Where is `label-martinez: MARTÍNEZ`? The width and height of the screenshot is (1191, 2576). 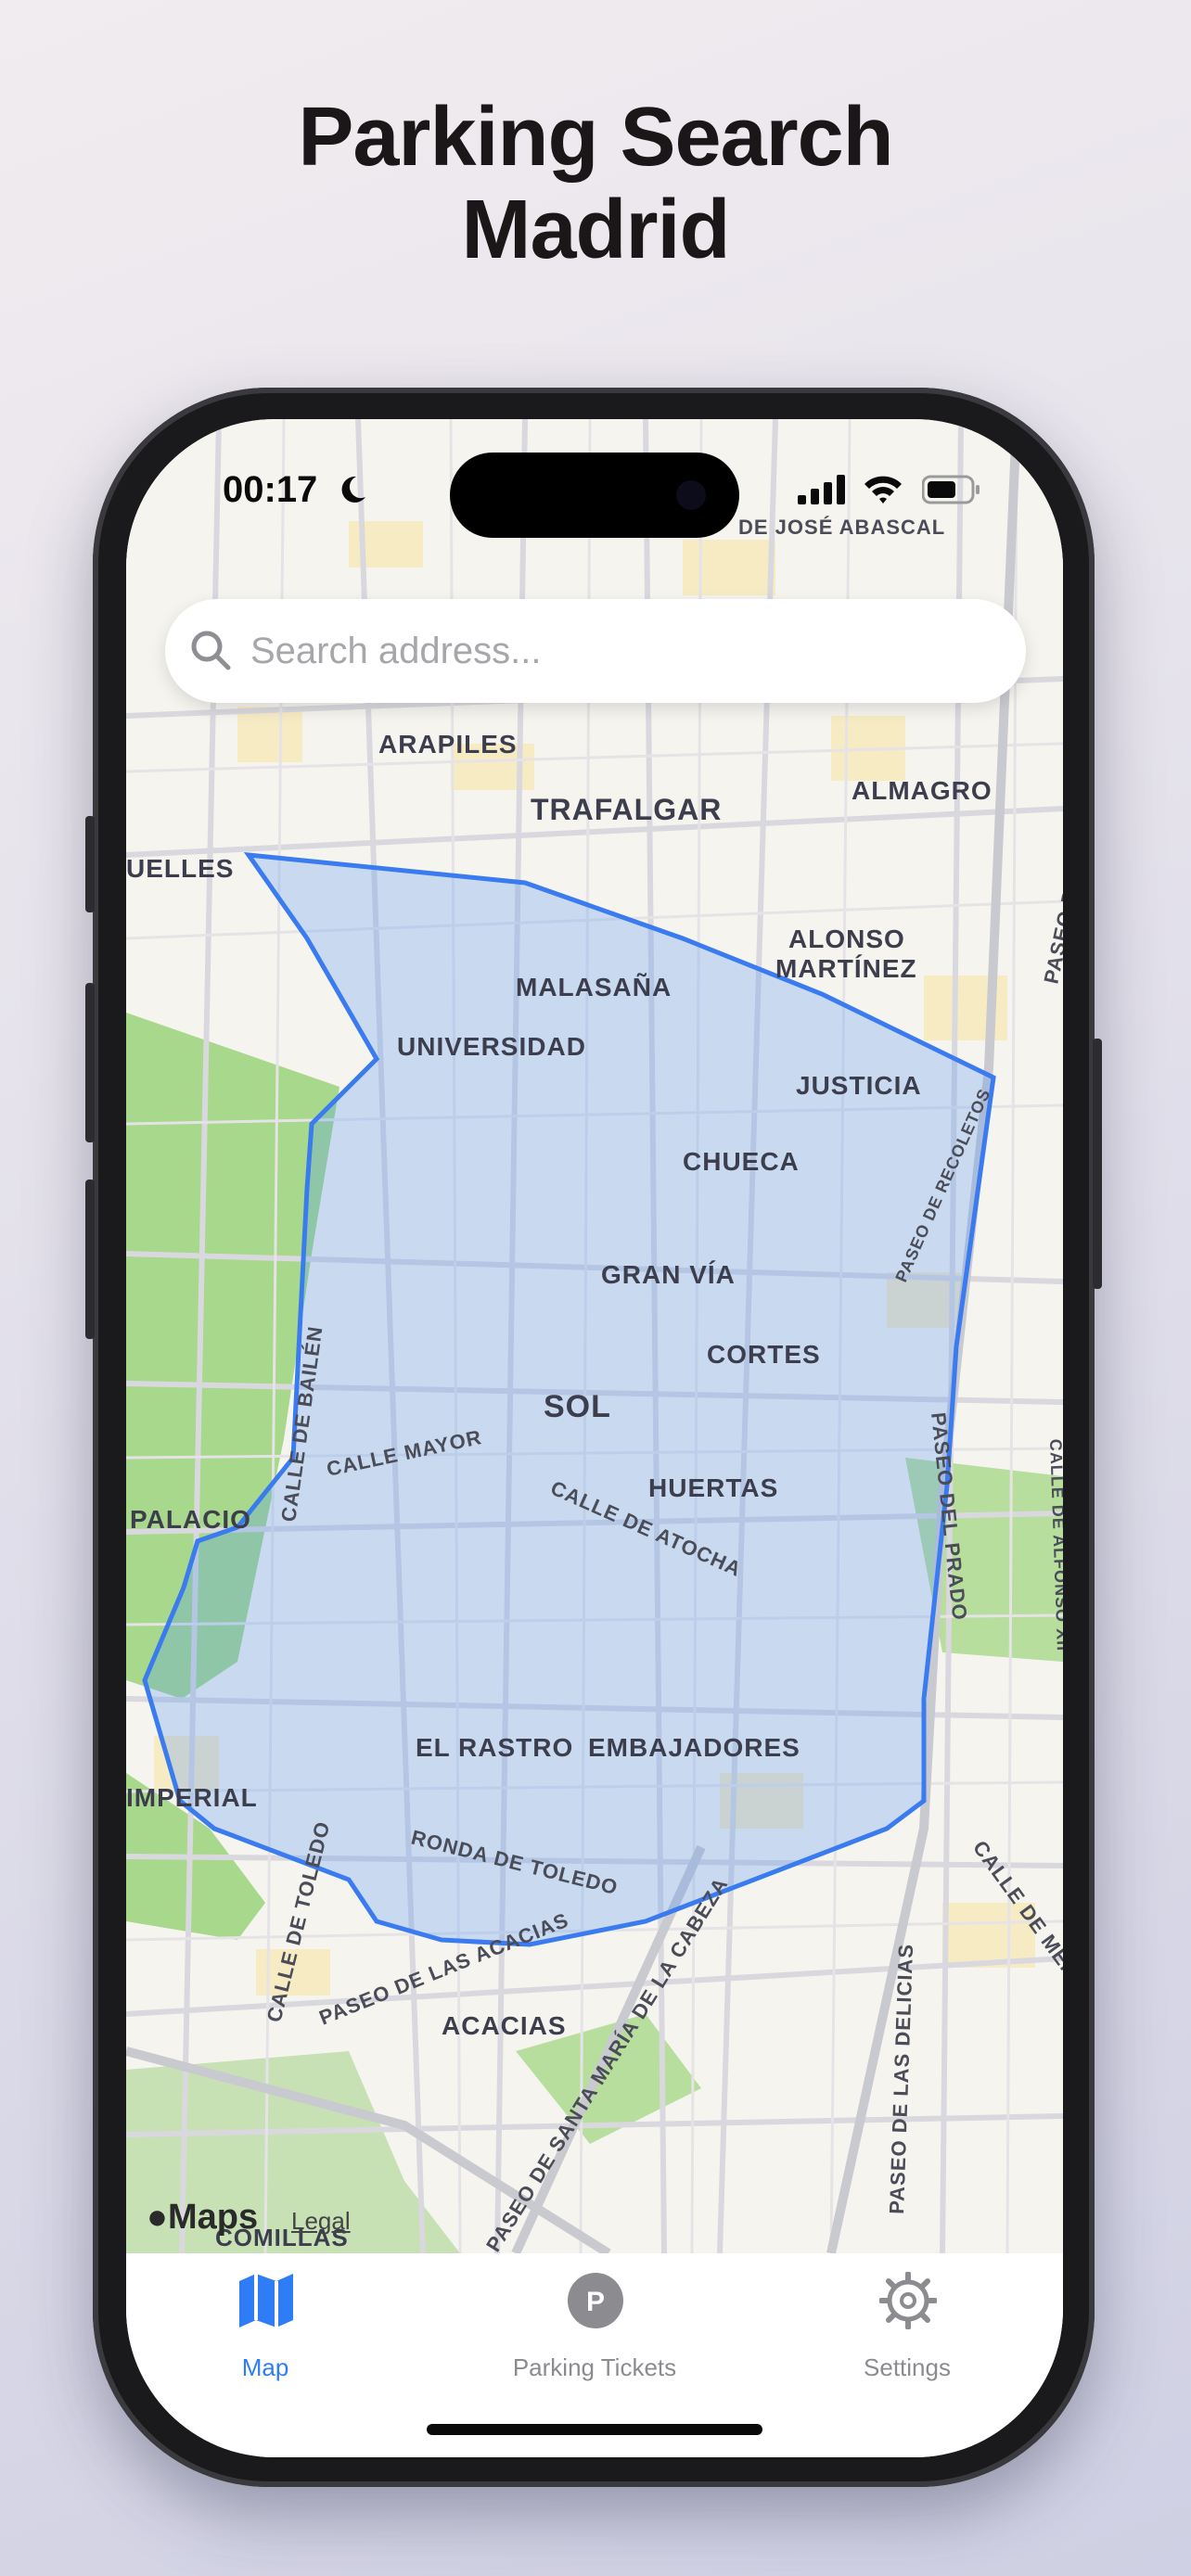 label-martinez: MARTÍNEZ is located at coordinates (846, 969).